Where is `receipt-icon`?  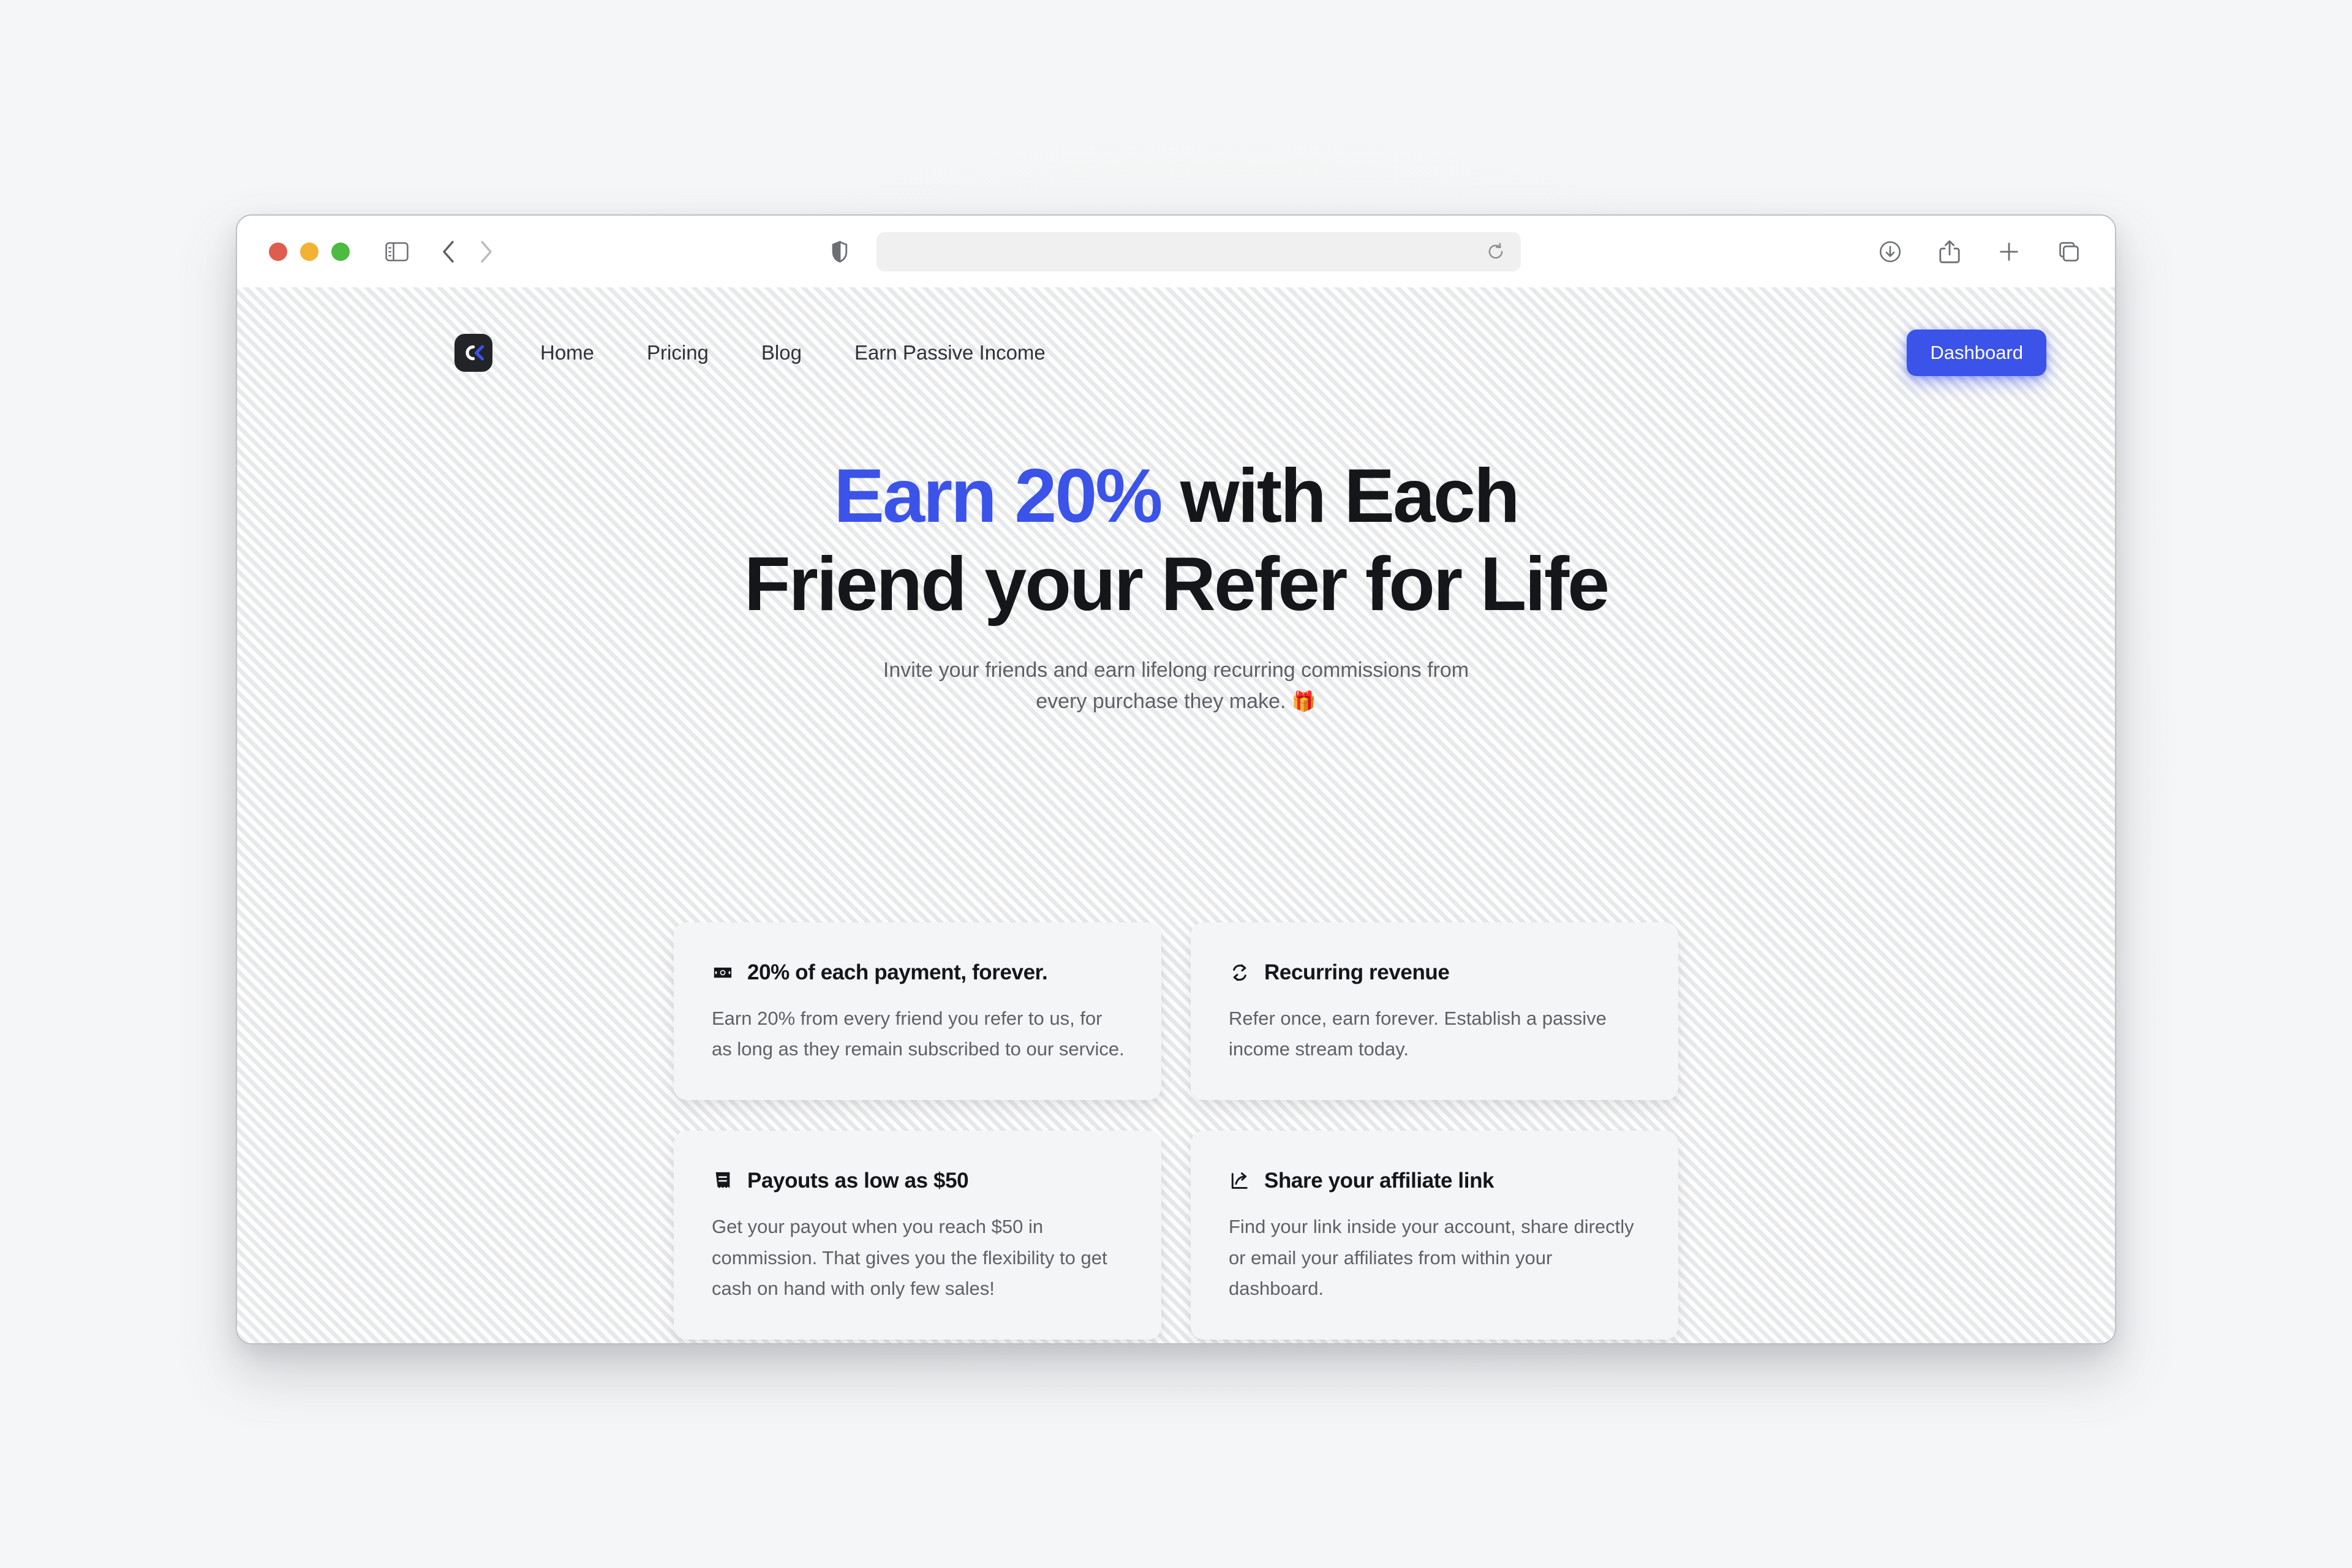
receipt-icon is located at coordinates (723, 1181).